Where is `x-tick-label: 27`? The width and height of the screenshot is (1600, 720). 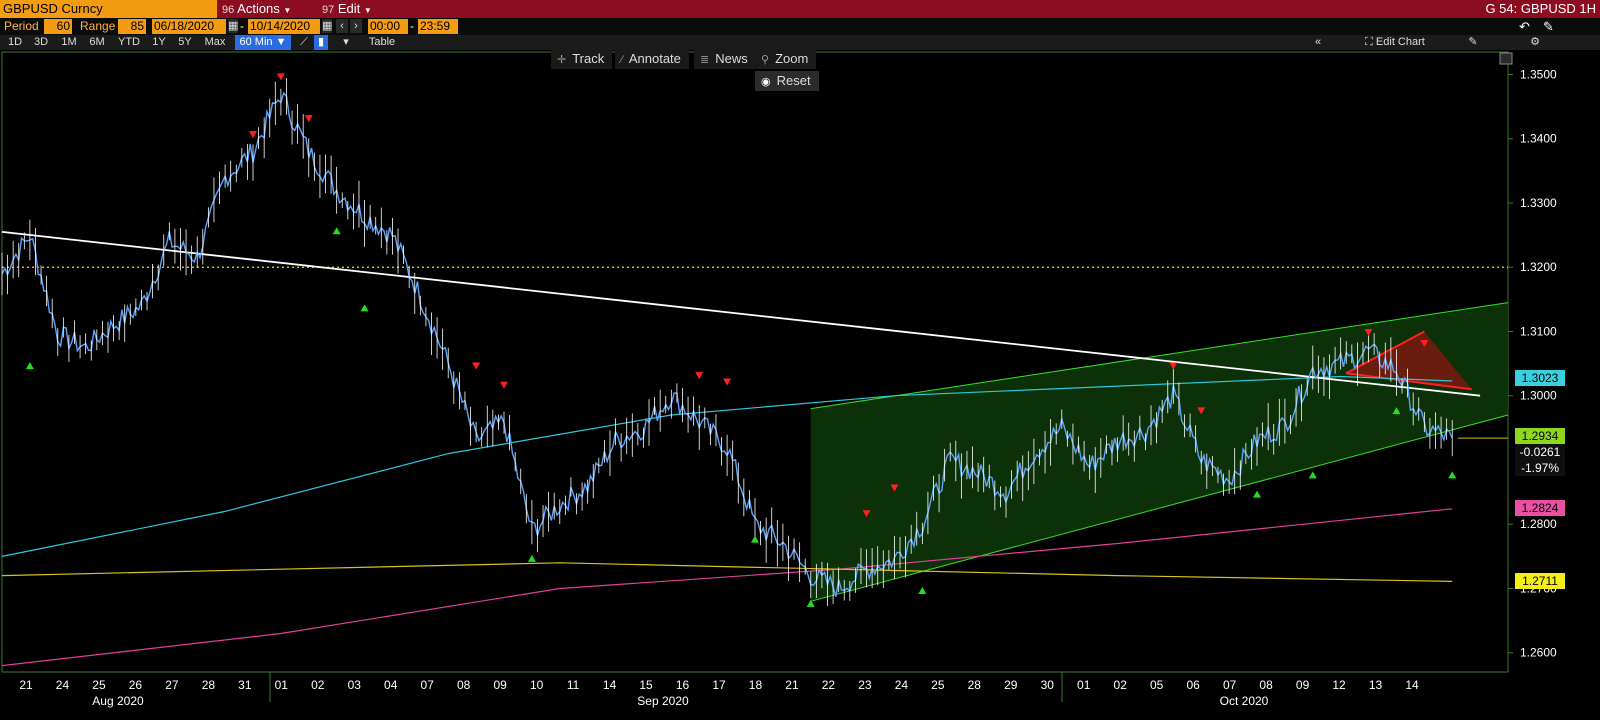
x-tick-label: 27 is located at coordinates (172, 685).